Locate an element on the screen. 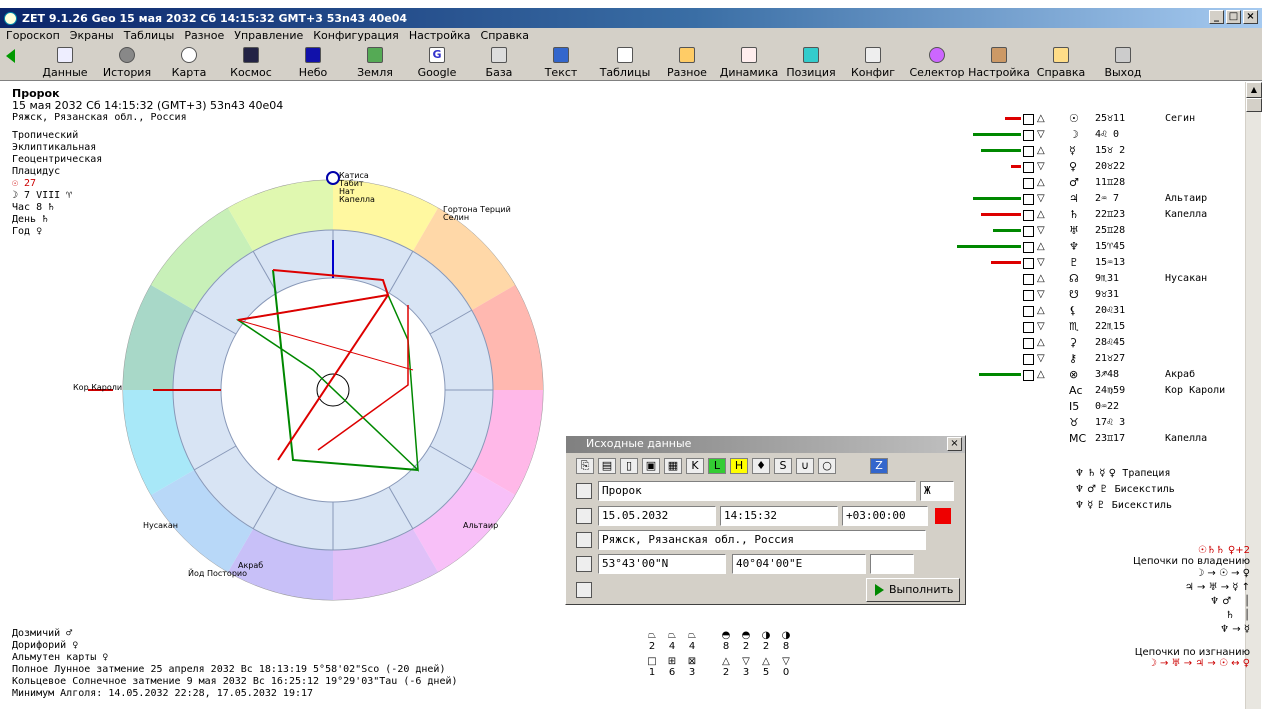 This screenshot has width=1279, height=709. run-button: Выполнить is located at coordinates (913, 590).